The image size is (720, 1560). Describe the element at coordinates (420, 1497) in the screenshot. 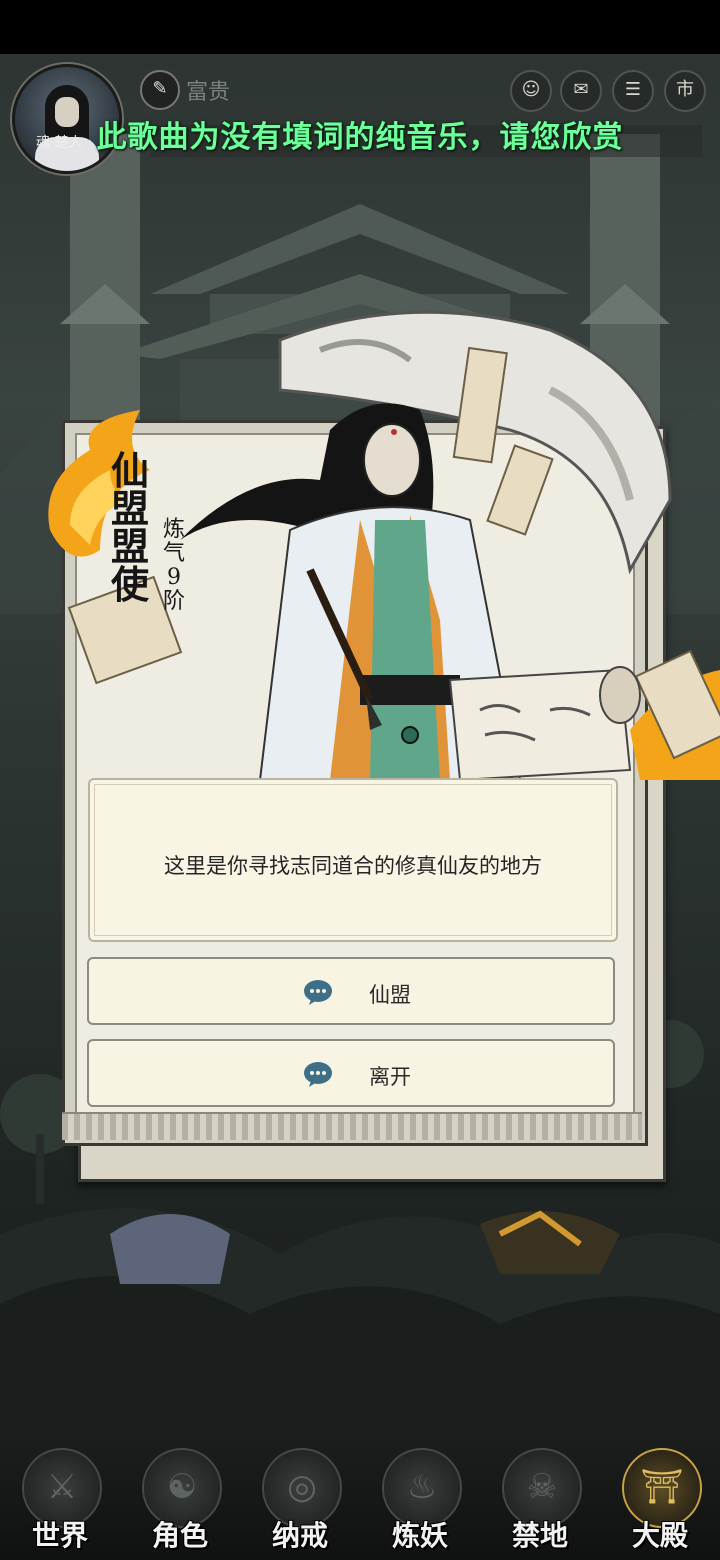

I see `nav-refine-demon: ♨ 炼妖` at that location.